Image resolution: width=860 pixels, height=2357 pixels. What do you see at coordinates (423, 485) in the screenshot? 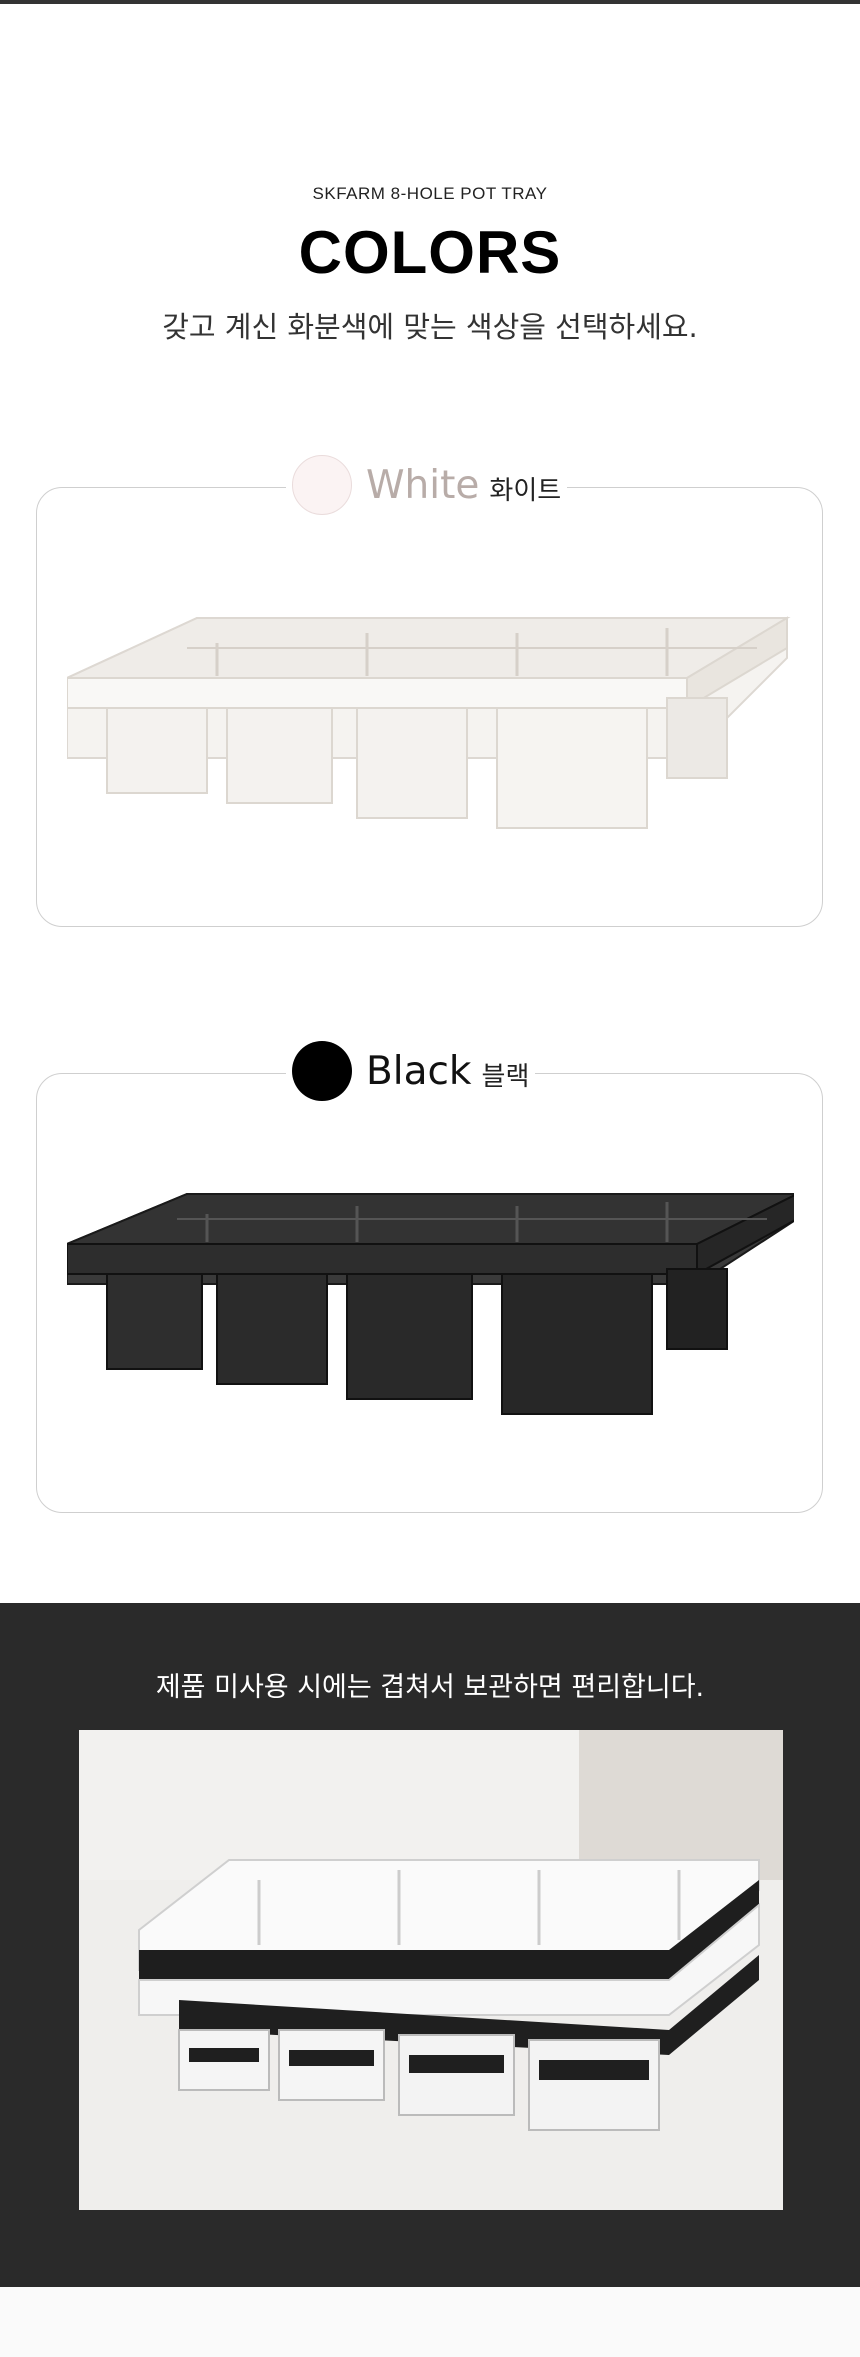
I see `white-name-en: White` at bounding box center [423, 485].